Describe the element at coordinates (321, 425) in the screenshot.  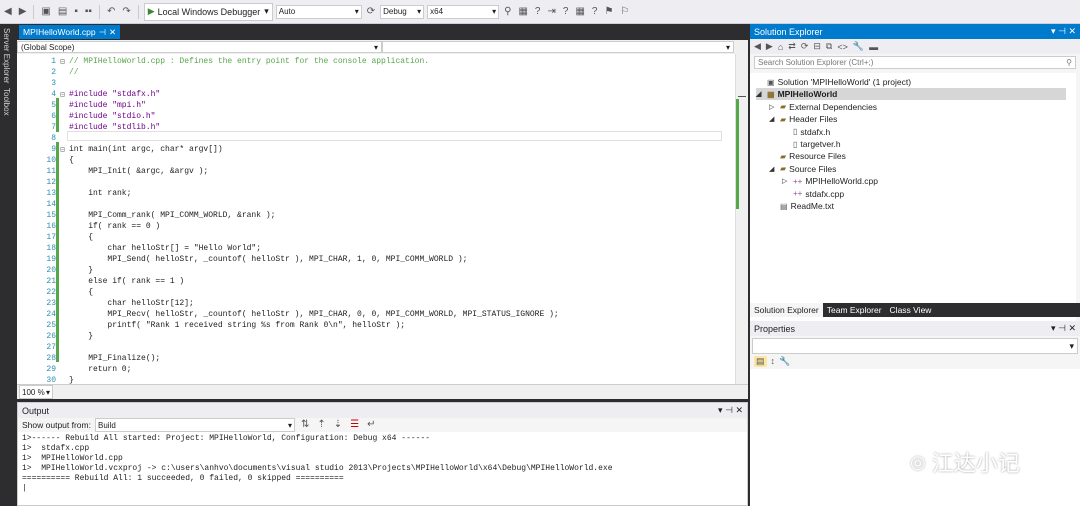
I see `previous-message-icon: ⇡` at that location.